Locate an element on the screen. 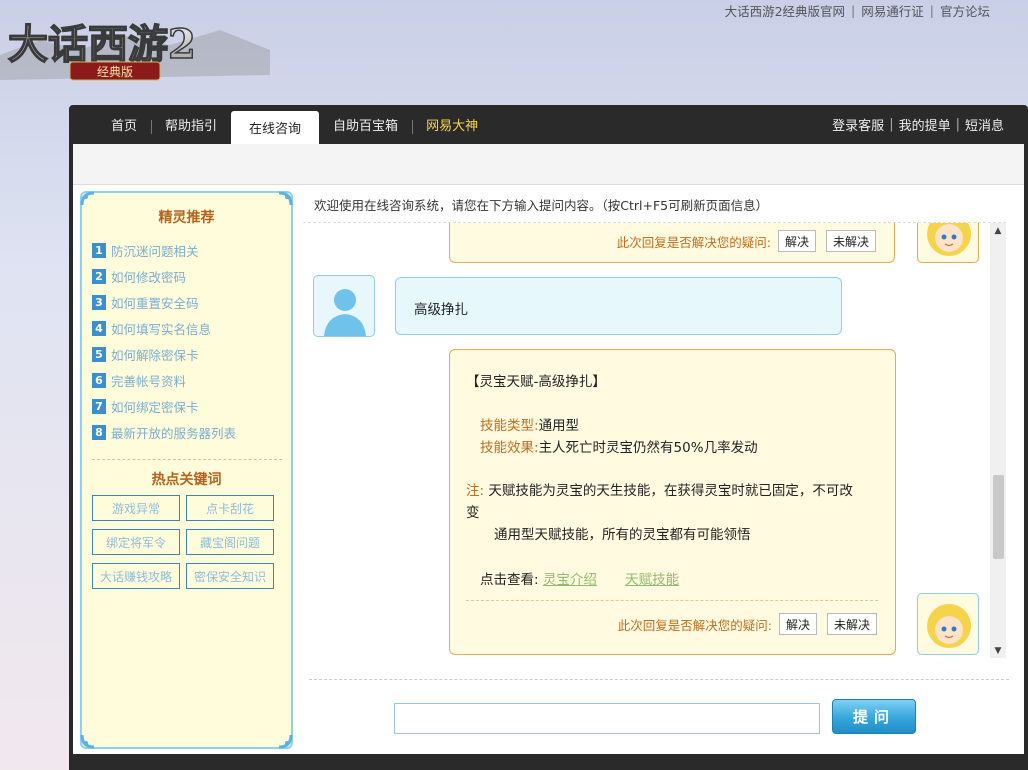 This screenshot has height=770, width=1028. recommend-item: 8 最新开放的服务器列表 is located at coordinates (164, 432).